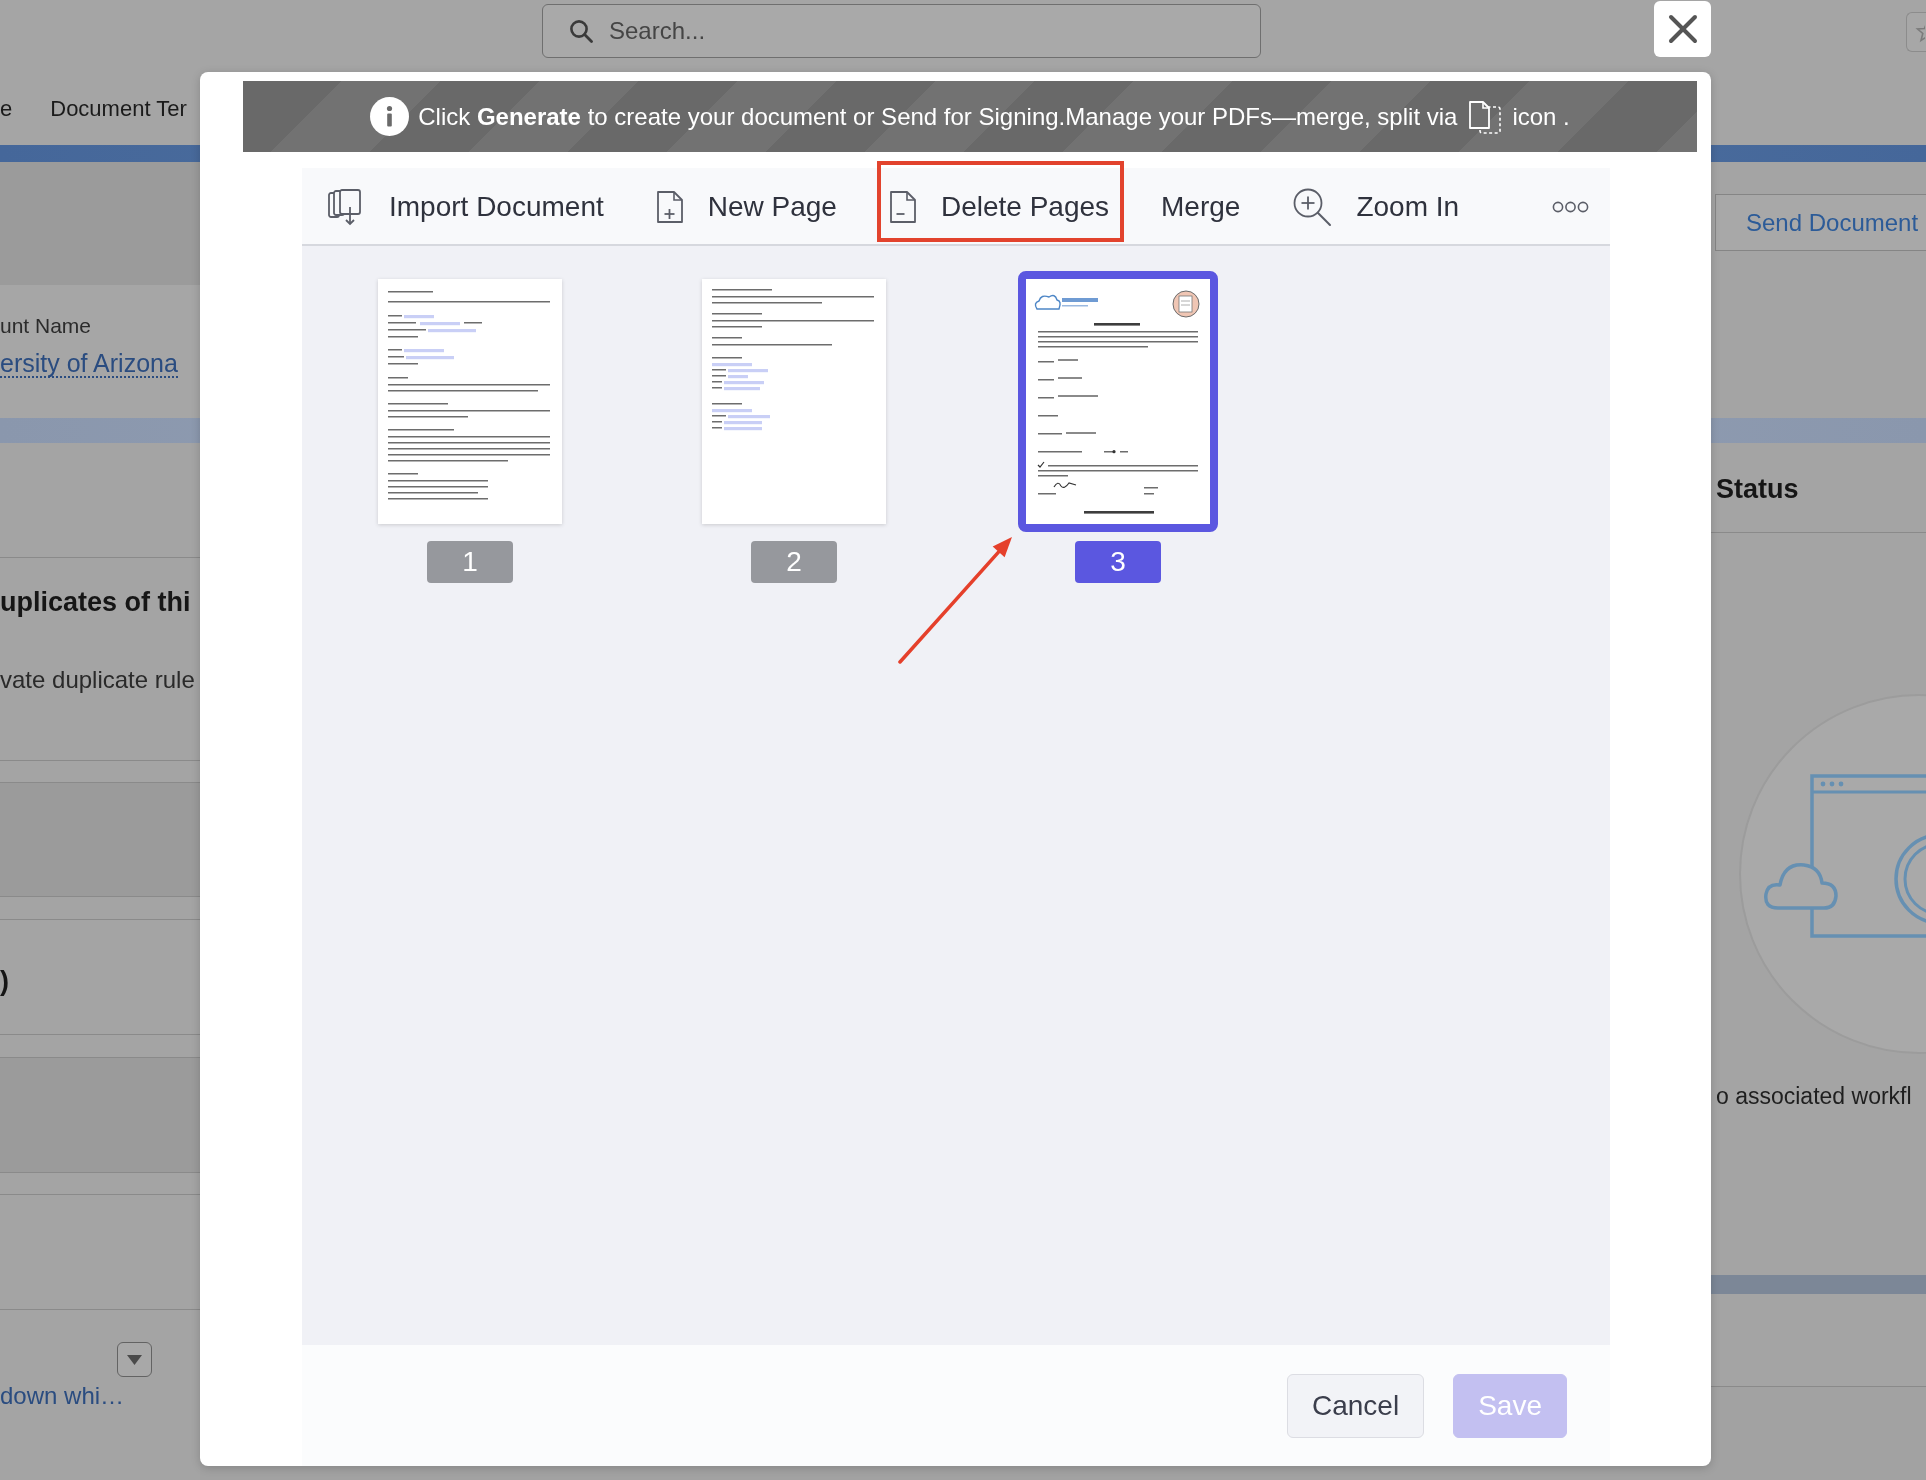  What do you see at coordinates (118, 108) in the screenshot?
I see `nav-tab: Document Ter` at bounding box center [118, 108].